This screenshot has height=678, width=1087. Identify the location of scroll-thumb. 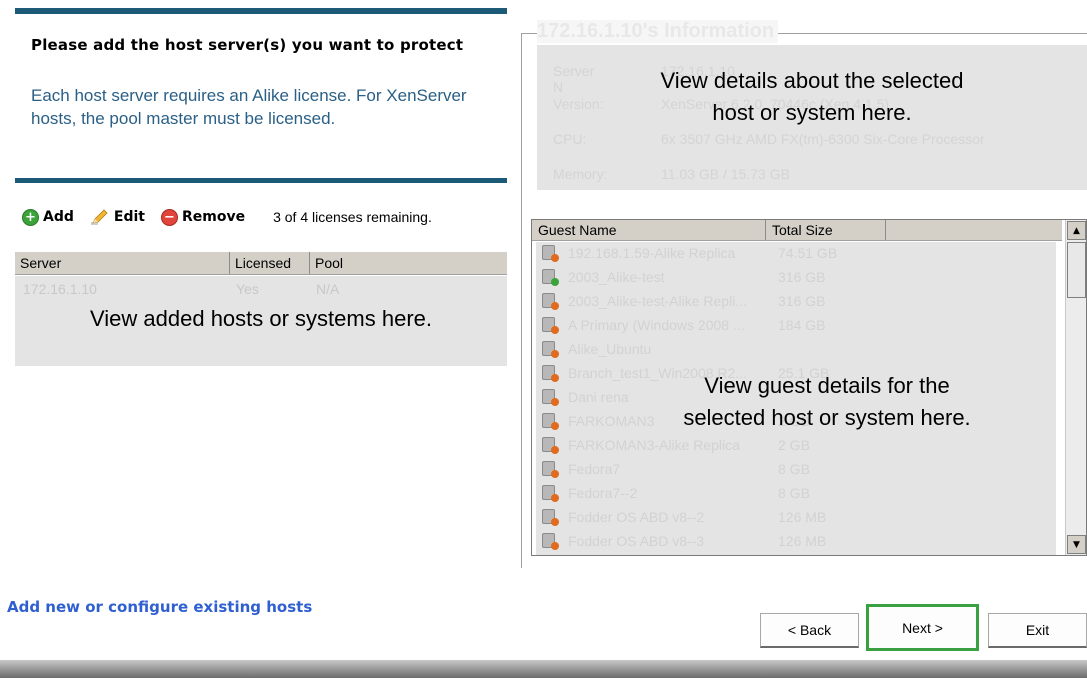
(1076, 270).